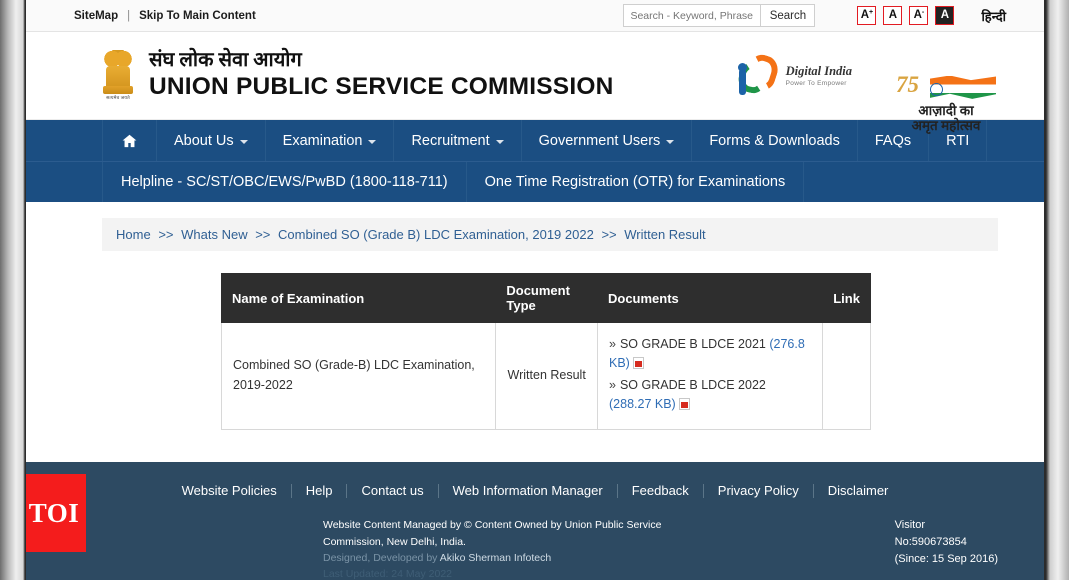 Image resolution: width=1069 pixels, height=580 pixels. Describe the element at coordinates (380, 557) in the screenshot. I see `footer-designed-prefix: Designed, Developed by` at that location.